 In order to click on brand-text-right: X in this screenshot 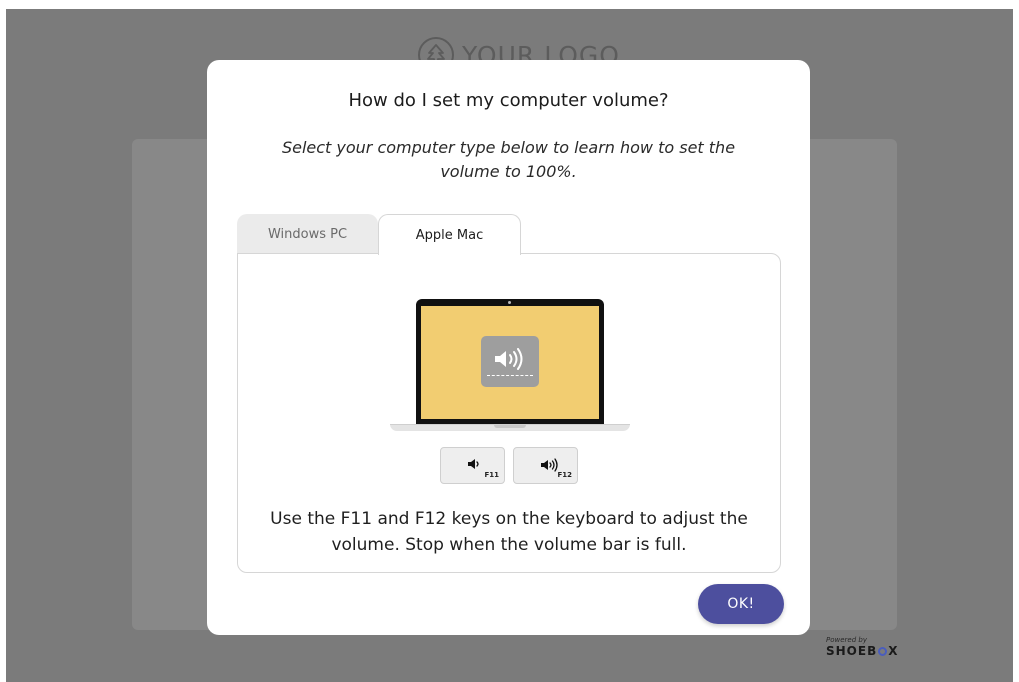, I will do `click(893, 651)`.